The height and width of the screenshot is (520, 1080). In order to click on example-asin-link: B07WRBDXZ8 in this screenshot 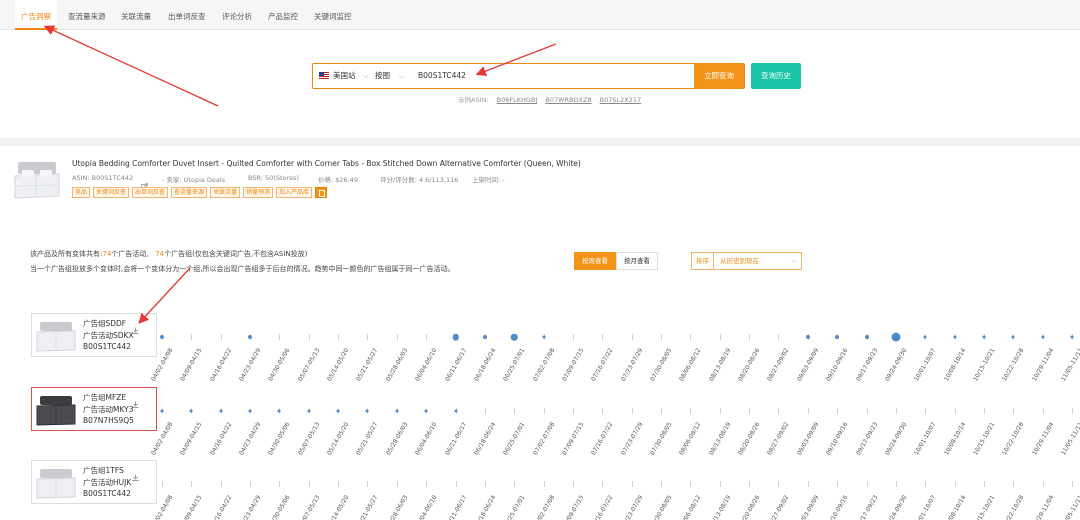, I will do `click(568, 100)`.